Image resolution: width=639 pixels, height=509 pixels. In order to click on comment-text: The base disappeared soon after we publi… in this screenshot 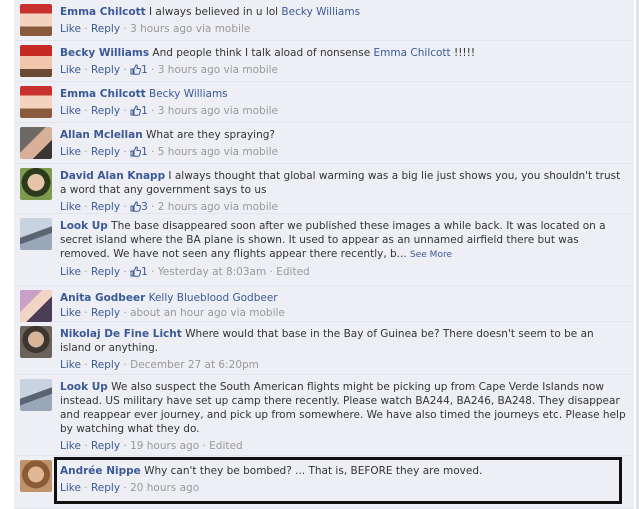, I will do `click(333, 240)`.